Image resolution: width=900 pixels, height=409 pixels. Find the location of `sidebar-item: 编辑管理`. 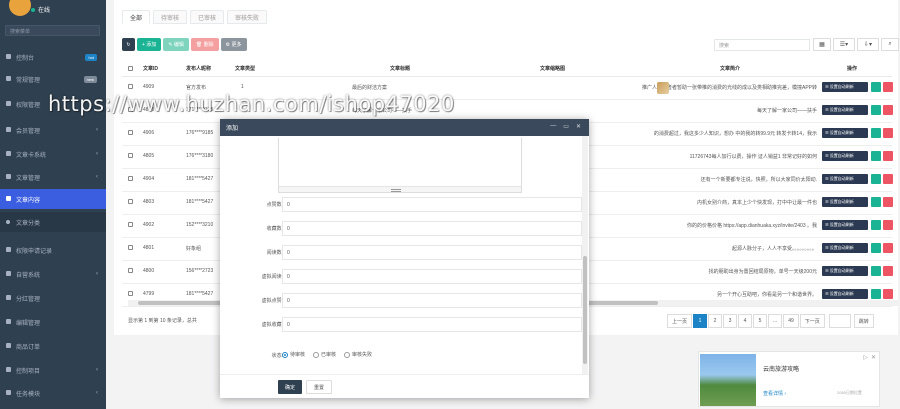

sidebar-item: 编辑管理 is located at coordinates (53, 322).